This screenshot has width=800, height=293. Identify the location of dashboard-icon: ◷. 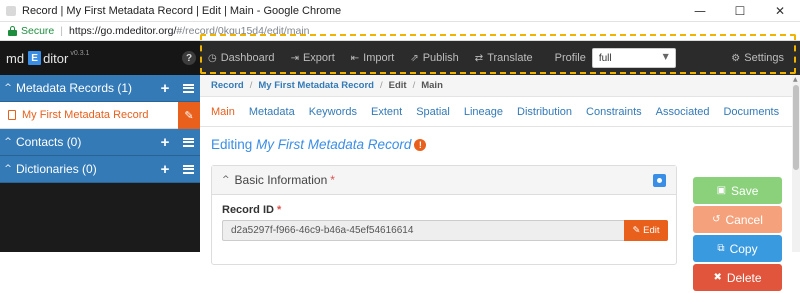
(212, 58).